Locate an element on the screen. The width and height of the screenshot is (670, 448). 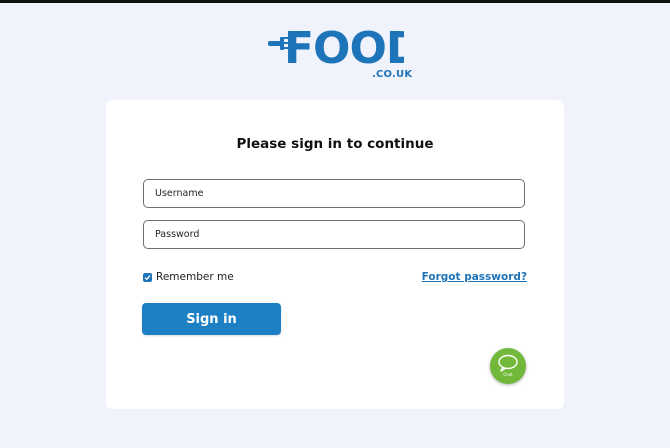
brand-name: FOOD is located at coordinates (344, 46).